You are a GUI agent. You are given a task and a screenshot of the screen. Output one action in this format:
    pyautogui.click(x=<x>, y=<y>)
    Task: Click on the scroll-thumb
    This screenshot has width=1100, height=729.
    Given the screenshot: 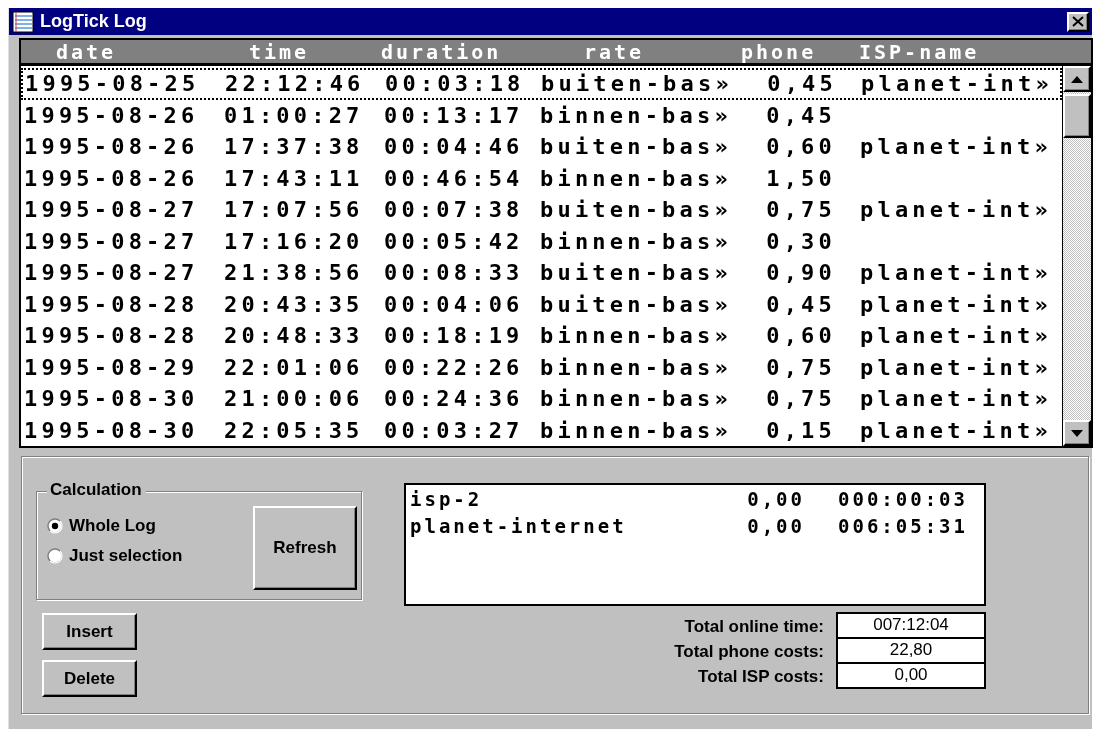 What is the action you would take?
    pyautogui.click(x=1077, y=116)
    